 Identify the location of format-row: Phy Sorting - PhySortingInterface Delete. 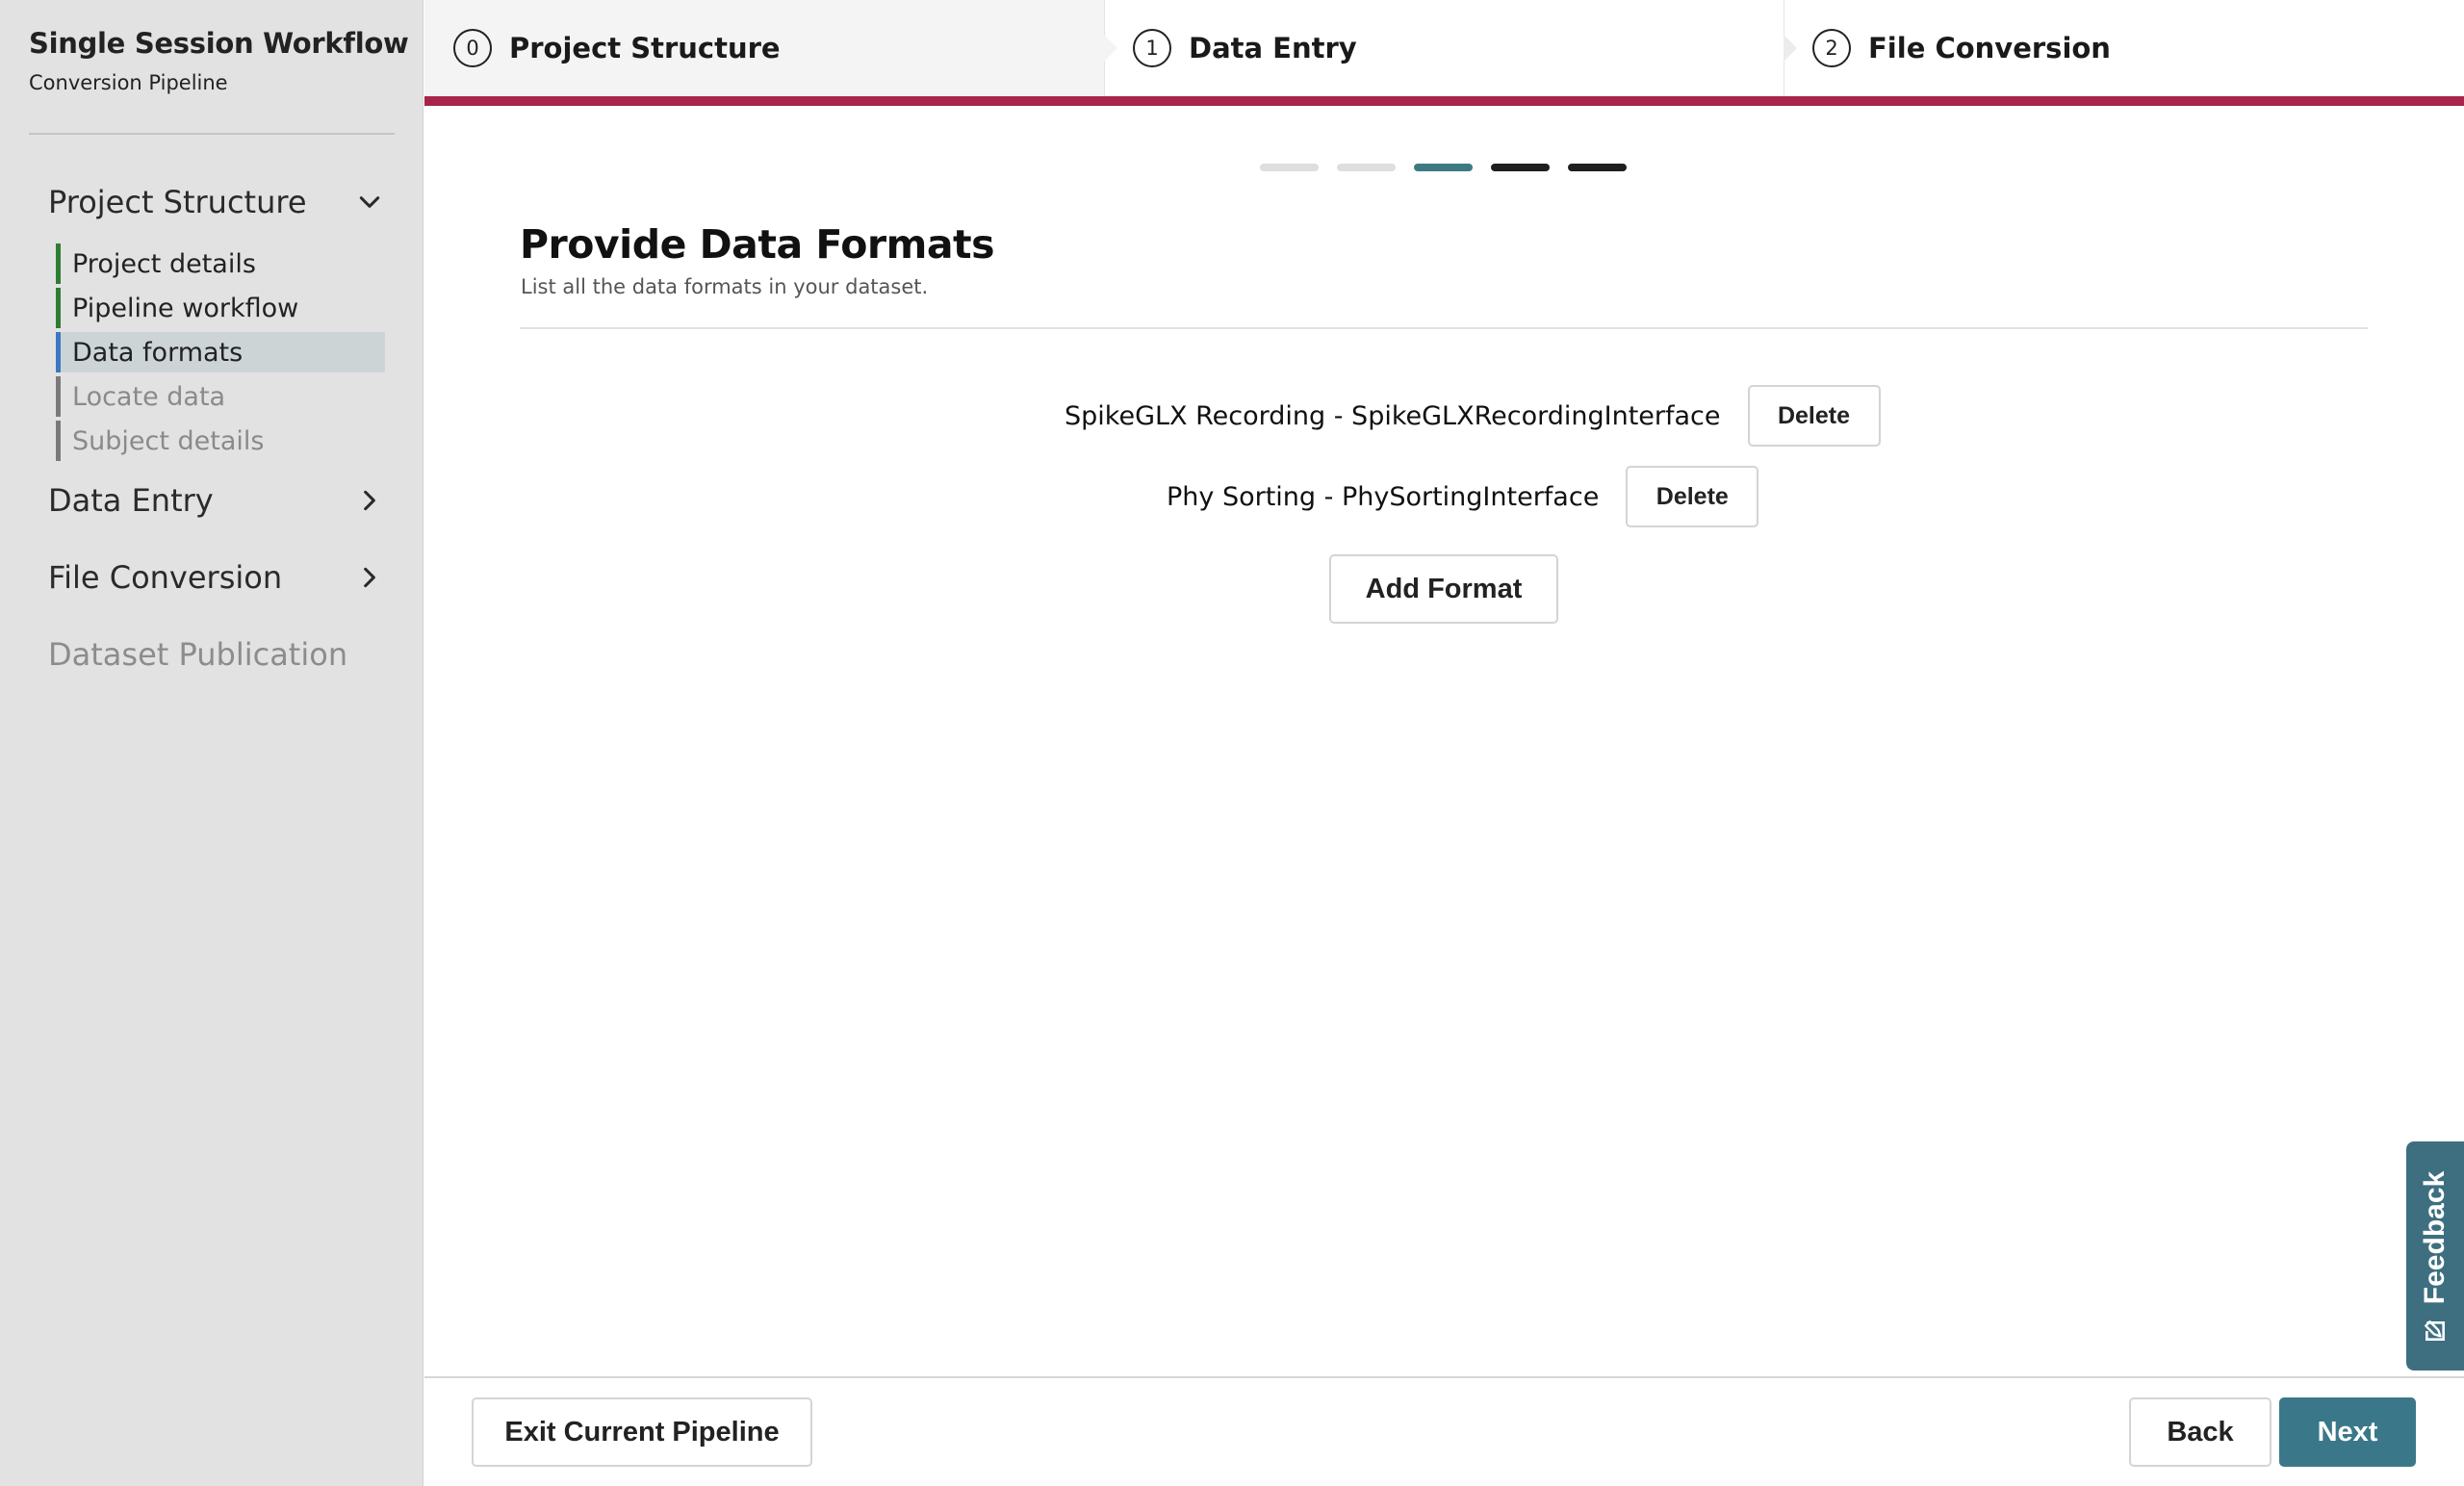
(1463, 496).